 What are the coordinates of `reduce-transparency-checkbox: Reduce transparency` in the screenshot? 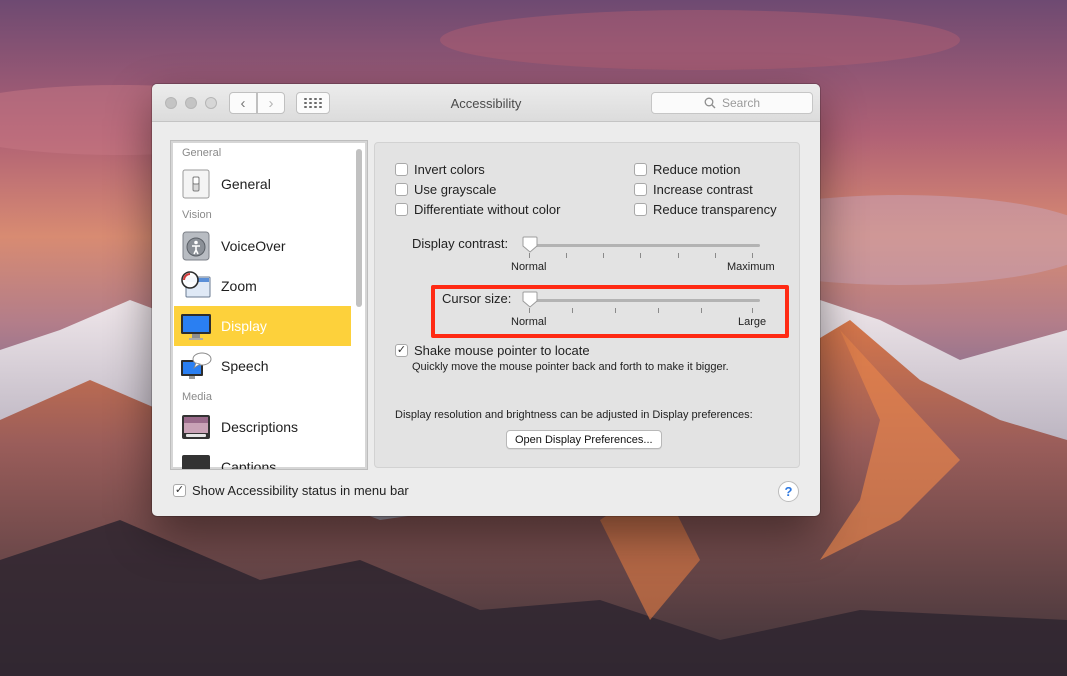 It's located at (705, 209).